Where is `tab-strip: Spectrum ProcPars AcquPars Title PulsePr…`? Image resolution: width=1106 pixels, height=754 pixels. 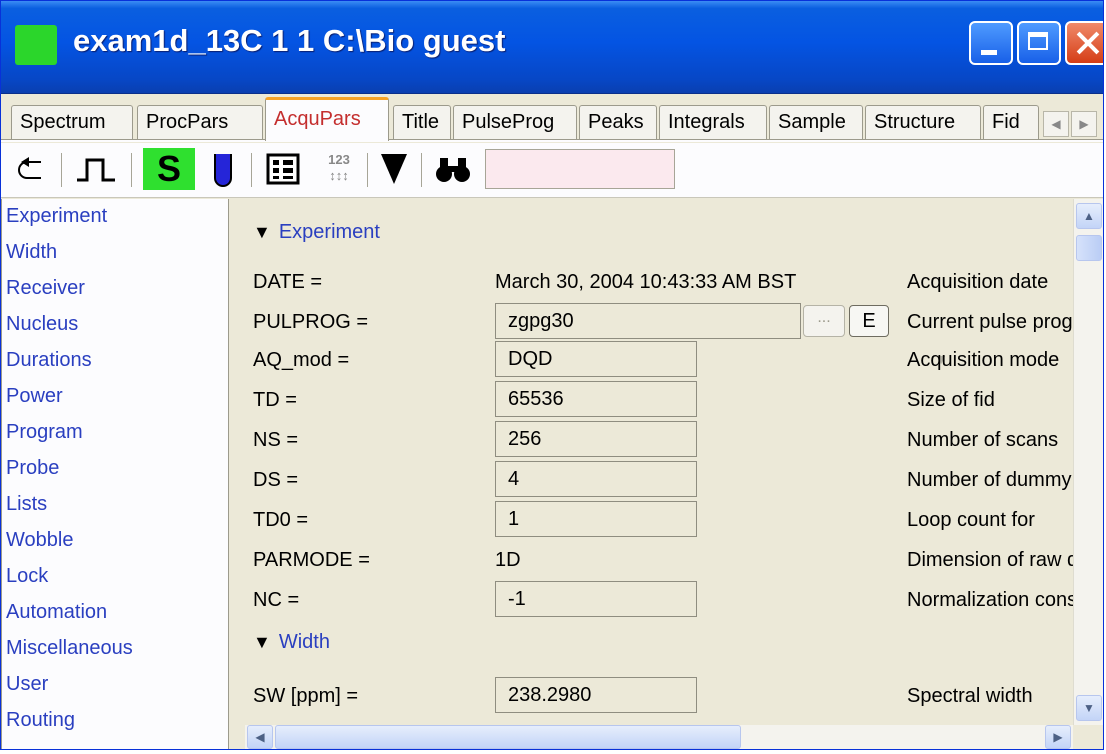
tab-strip: Spectrum ProcPars AcquPars Title PulsePr… is located at coordinates (552, 118).